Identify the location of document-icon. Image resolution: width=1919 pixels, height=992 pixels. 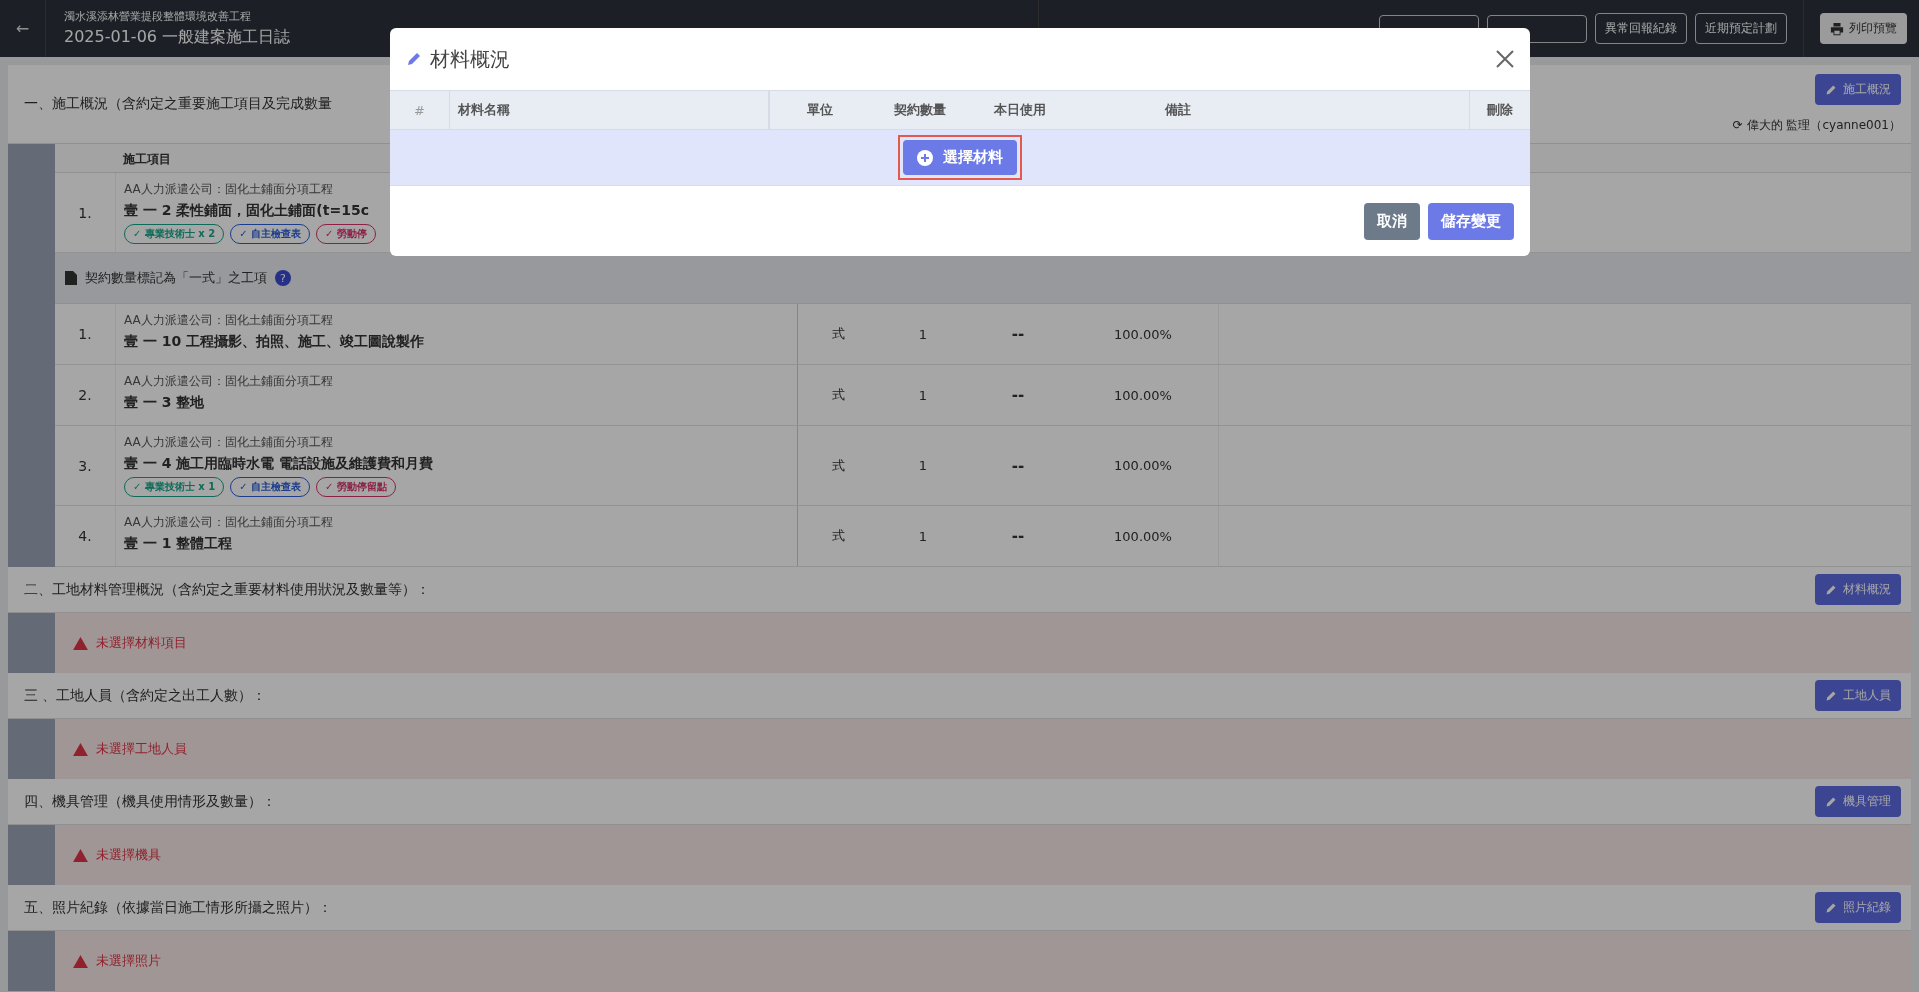
(71, 278).